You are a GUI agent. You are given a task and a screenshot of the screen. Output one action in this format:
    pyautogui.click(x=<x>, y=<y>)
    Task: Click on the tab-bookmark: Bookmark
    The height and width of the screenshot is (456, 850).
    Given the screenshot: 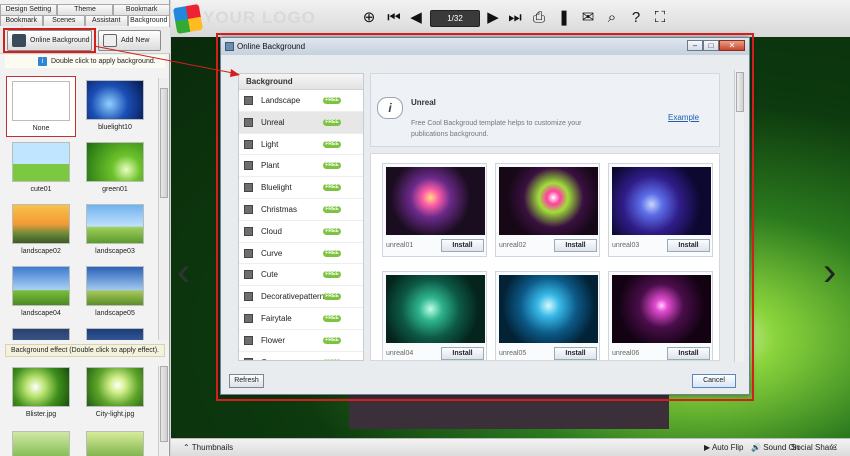 What is the action you would take?
    pyautogui.click(x=142, y=9)
    